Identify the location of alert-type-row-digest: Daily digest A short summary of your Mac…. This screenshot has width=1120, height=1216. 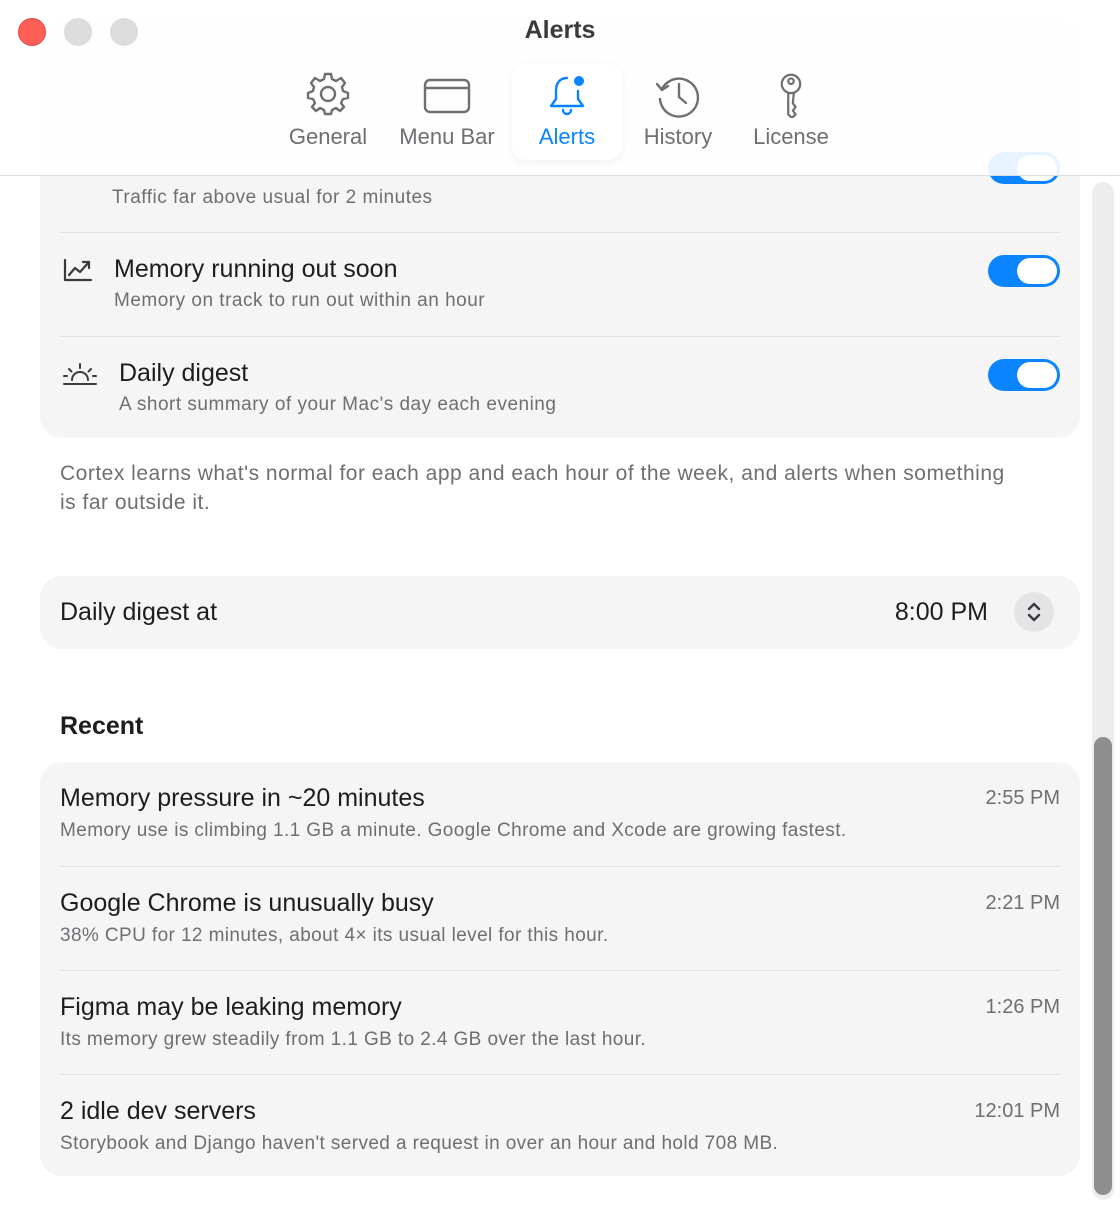
(560, 388).